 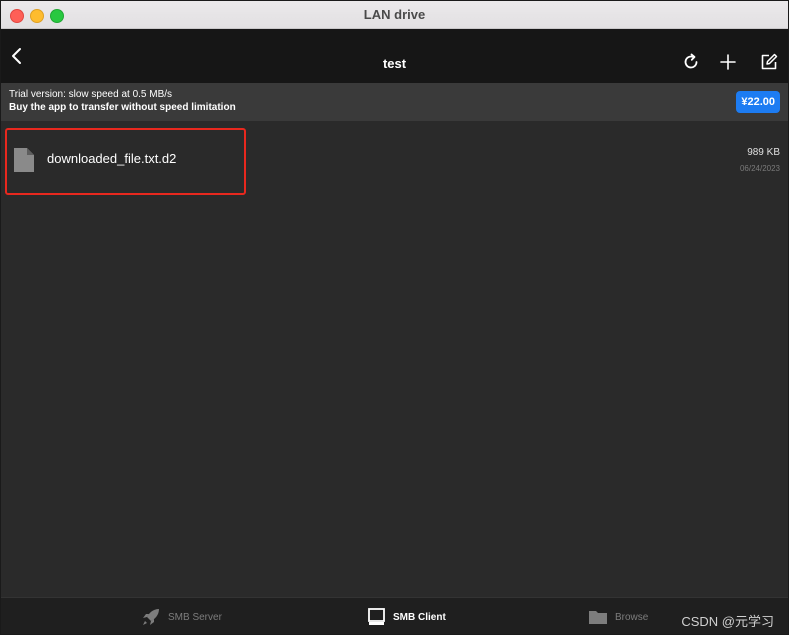 What do you see at coordinates (112, 158) in the screenshot?
I see `file-name: downloaded_file.txt.d2` at bounding box center [112, 158].